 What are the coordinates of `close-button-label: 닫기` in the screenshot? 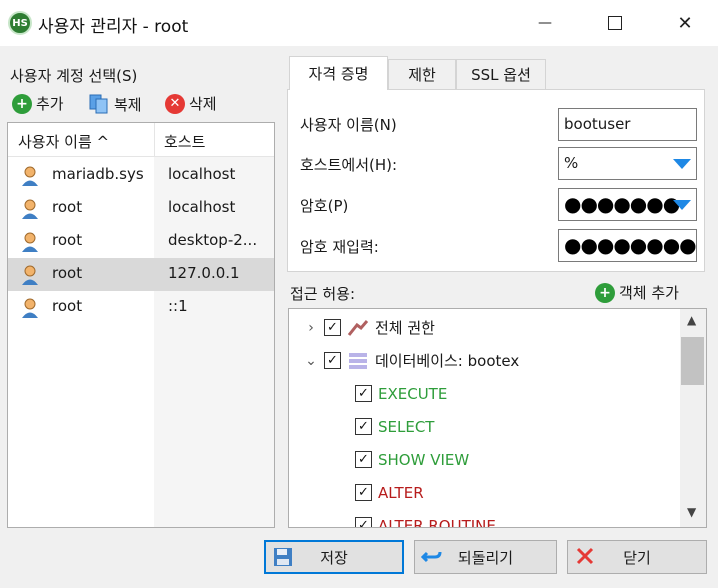 It's located at (637, 557).